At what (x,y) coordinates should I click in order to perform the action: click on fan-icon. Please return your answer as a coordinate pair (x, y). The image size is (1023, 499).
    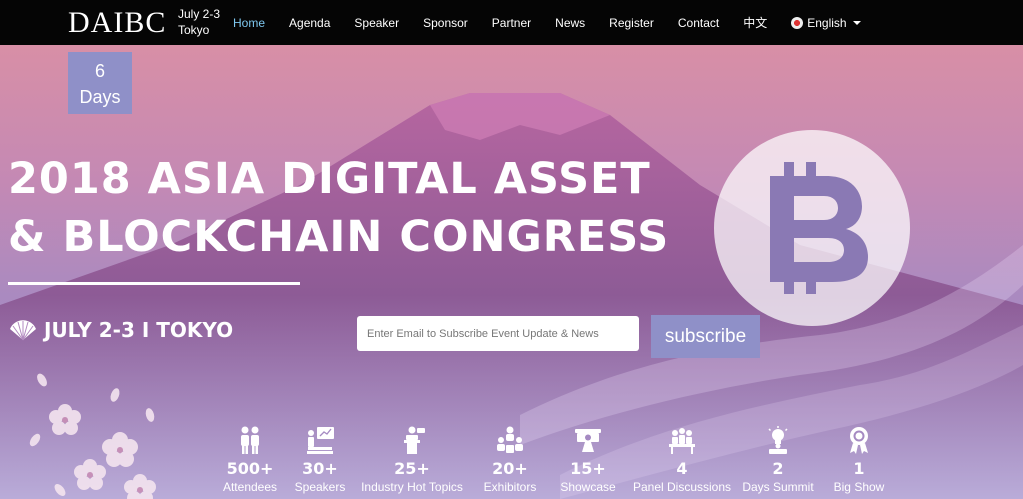
    Looking at the image, I should click on (23, 330).